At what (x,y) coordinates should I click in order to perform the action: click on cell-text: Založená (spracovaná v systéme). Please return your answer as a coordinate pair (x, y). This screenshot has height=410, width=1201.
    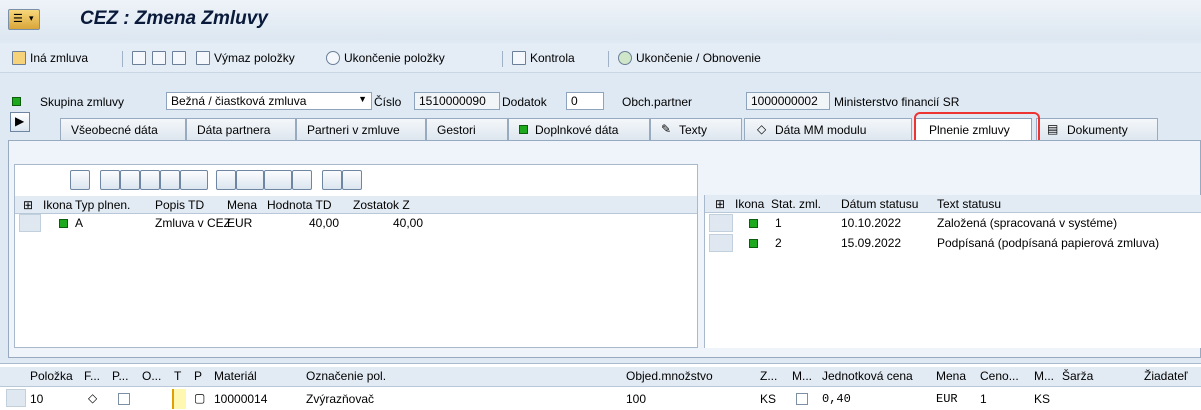
    Looking at the image, I should click on (1027, 223).